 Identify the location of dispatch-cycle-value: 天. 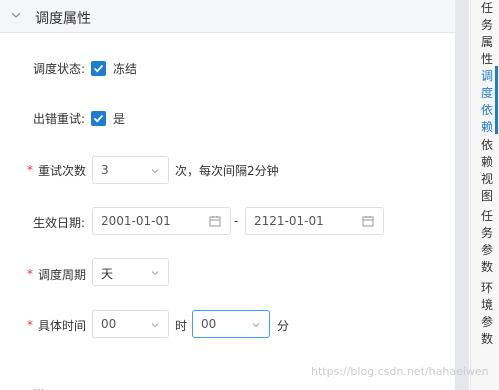
(107, 274).